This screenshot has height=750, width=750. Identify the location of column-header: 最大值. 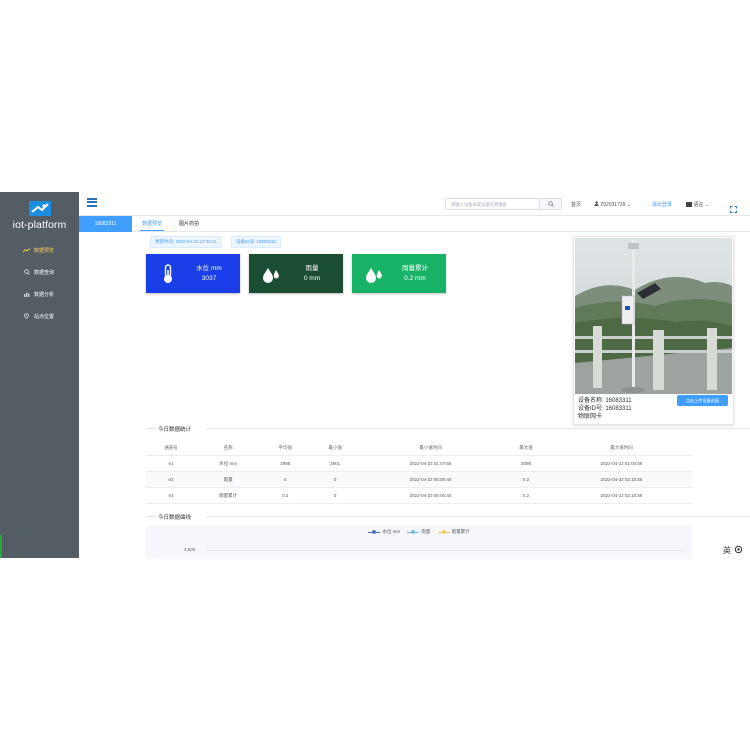
(526, 448).